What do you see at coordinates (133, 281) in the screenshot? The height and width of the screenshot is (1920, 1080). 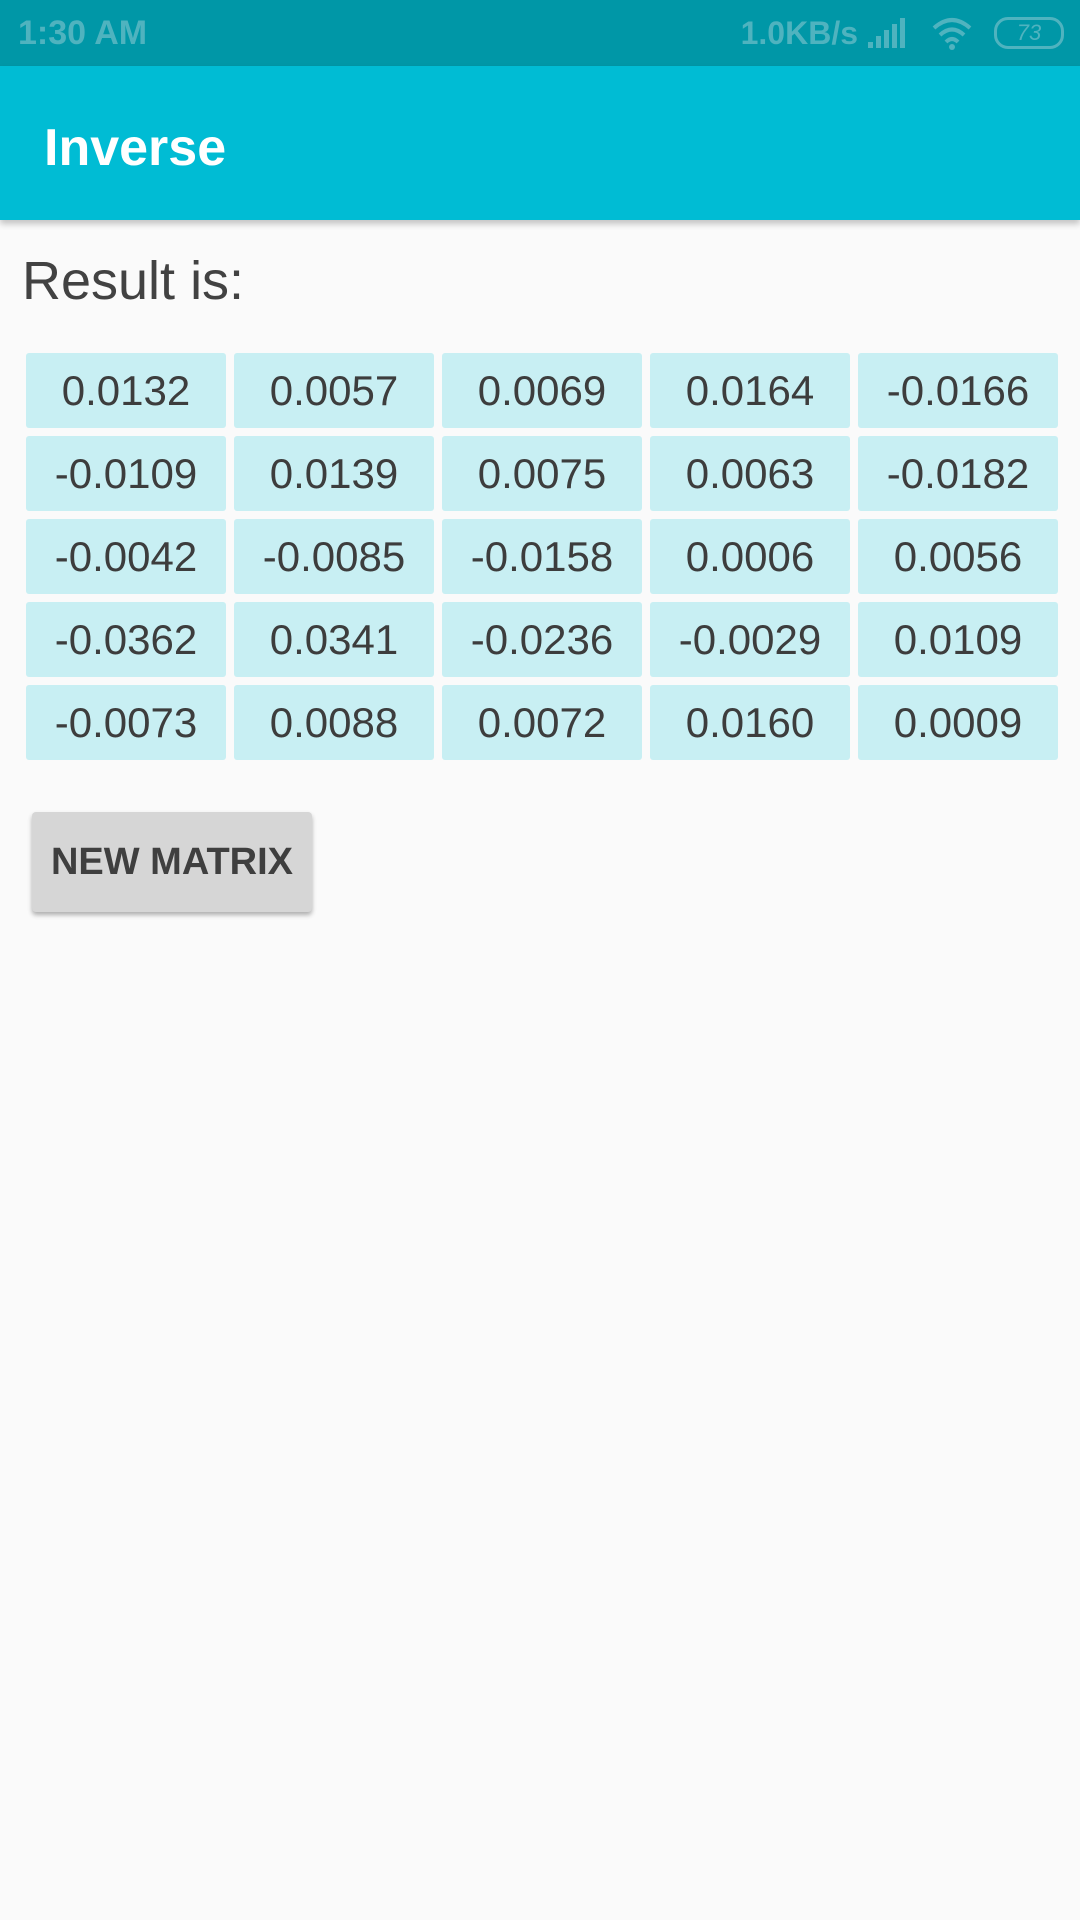 I see `result-label: Result is:` at bounding box center [133, 281].